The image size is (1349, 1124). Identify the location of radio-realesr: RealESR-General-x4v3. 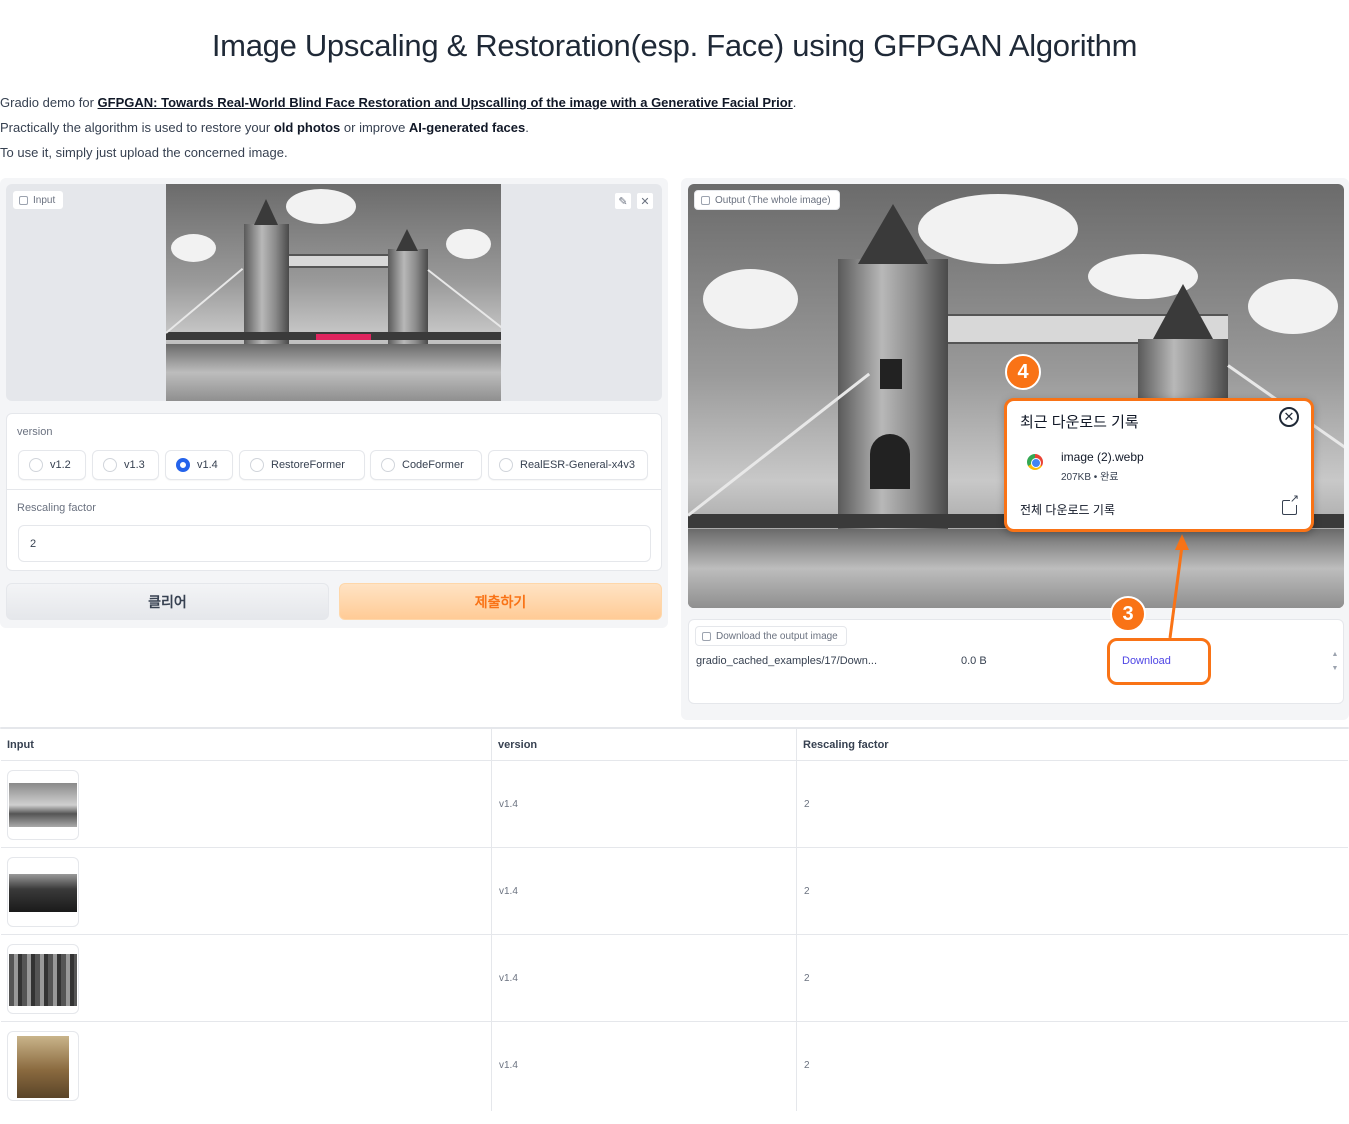
(568, 465).